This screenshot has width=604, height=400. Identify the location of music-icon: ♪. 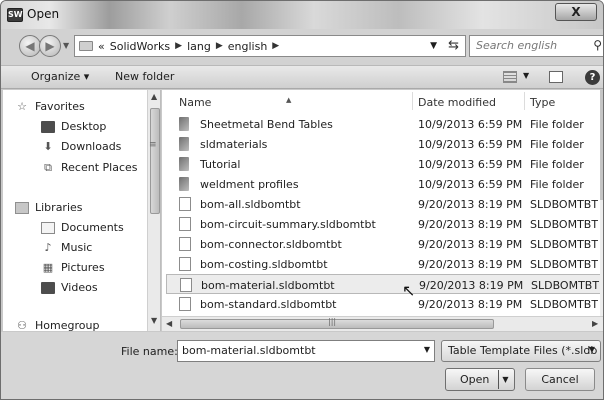
(48, 247).